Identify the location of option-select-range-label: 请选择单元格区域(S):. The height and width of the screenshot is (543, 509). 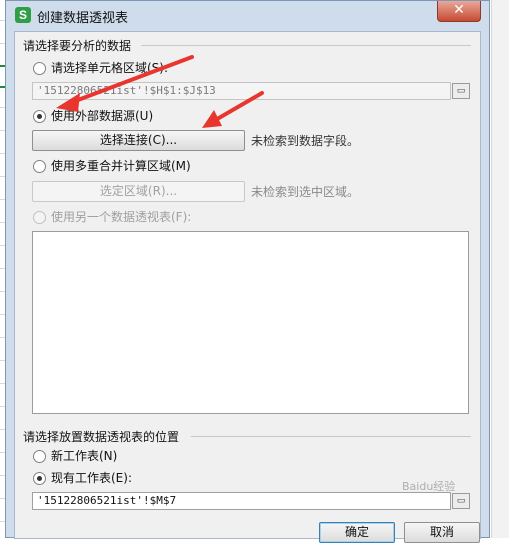
(110, 68).